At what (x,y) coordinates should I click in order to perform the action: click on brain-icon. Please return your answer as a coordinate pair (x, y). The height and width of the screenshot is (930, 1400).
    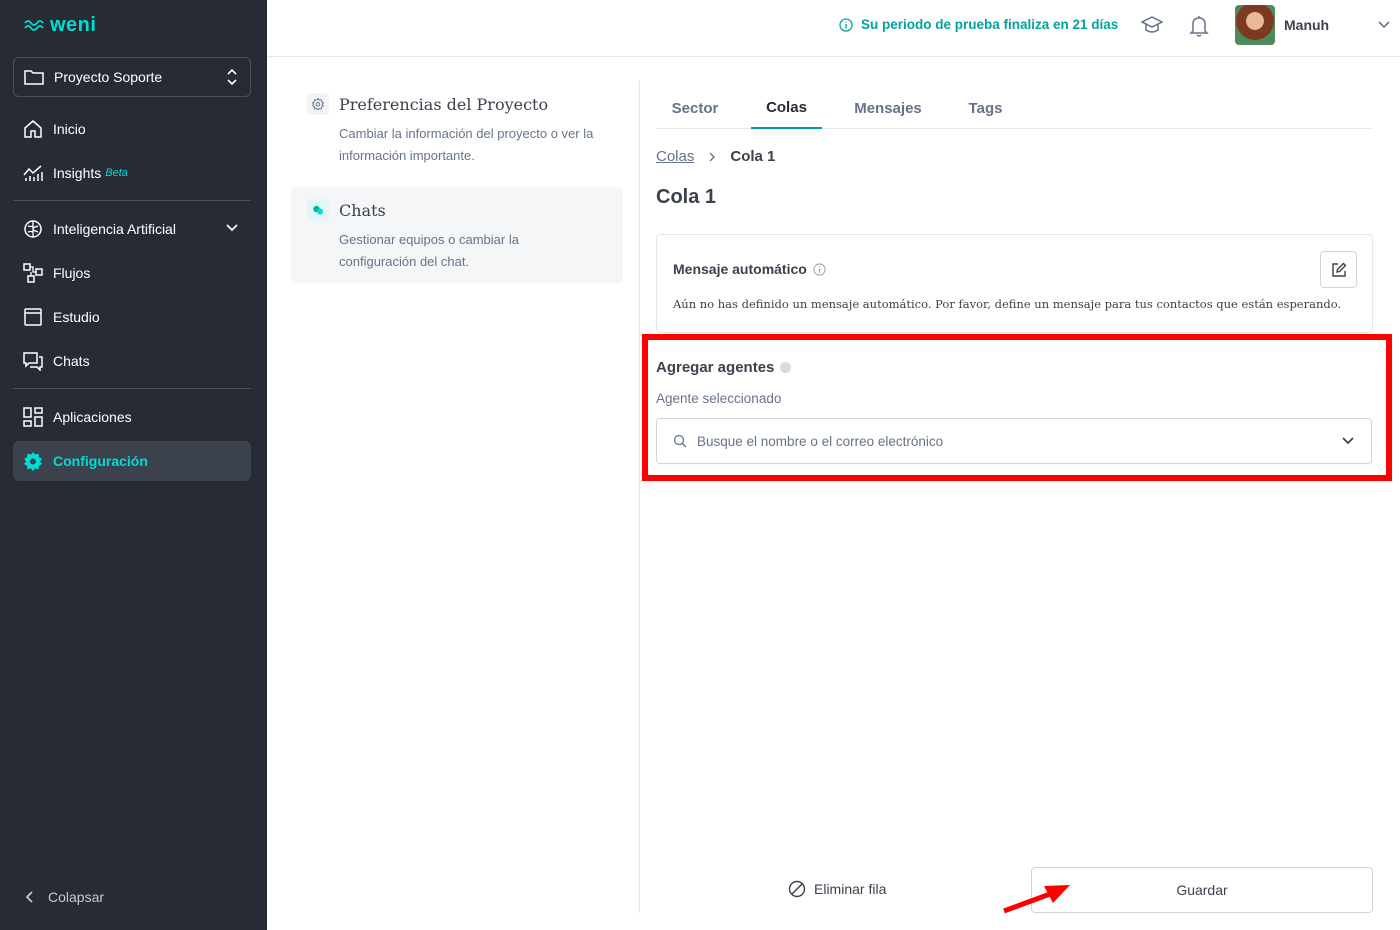
    Looking at the image, I should click on (33, 229).